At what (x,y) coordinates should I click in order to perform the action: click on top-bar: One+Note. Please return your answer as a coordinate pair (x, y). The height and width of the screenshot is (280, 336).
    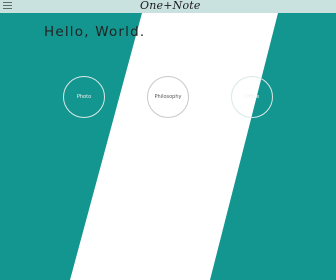
    Looking at the image, I should click on (168, 6).